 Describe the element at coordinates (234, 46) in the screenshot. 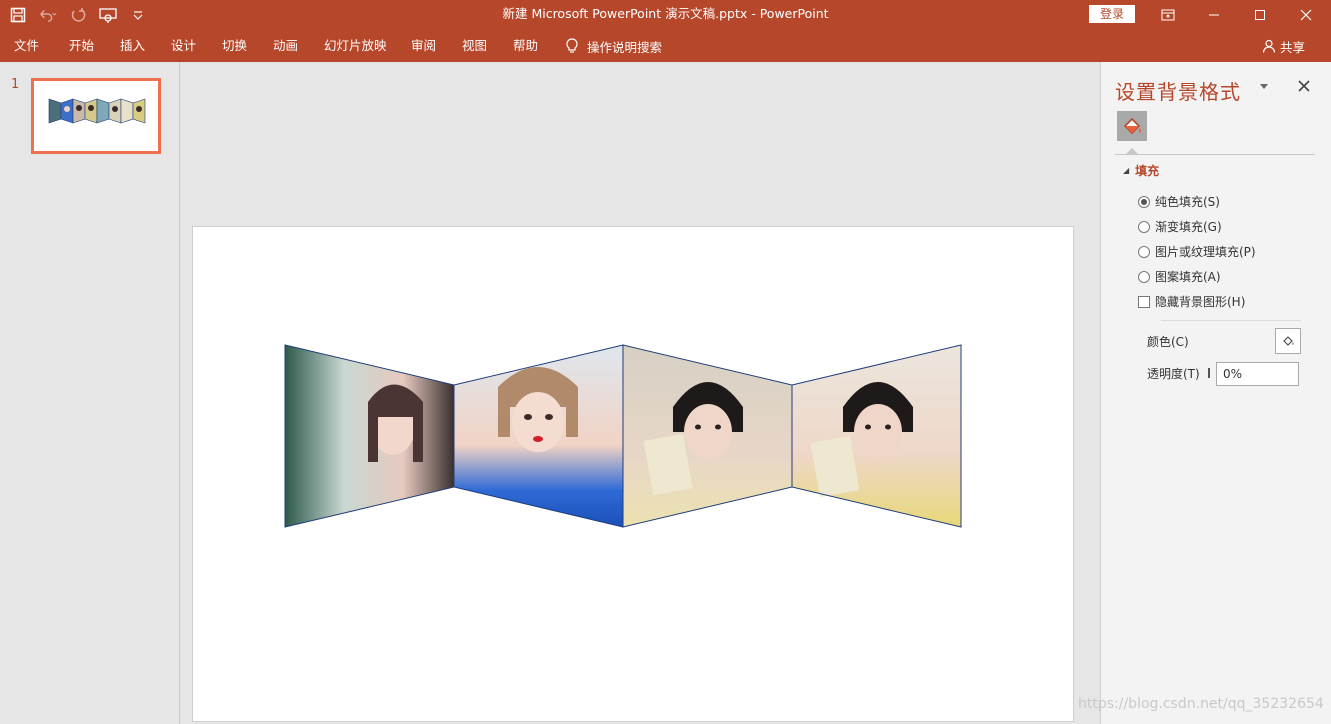

I see `tab-transitions: 切换` at that location.